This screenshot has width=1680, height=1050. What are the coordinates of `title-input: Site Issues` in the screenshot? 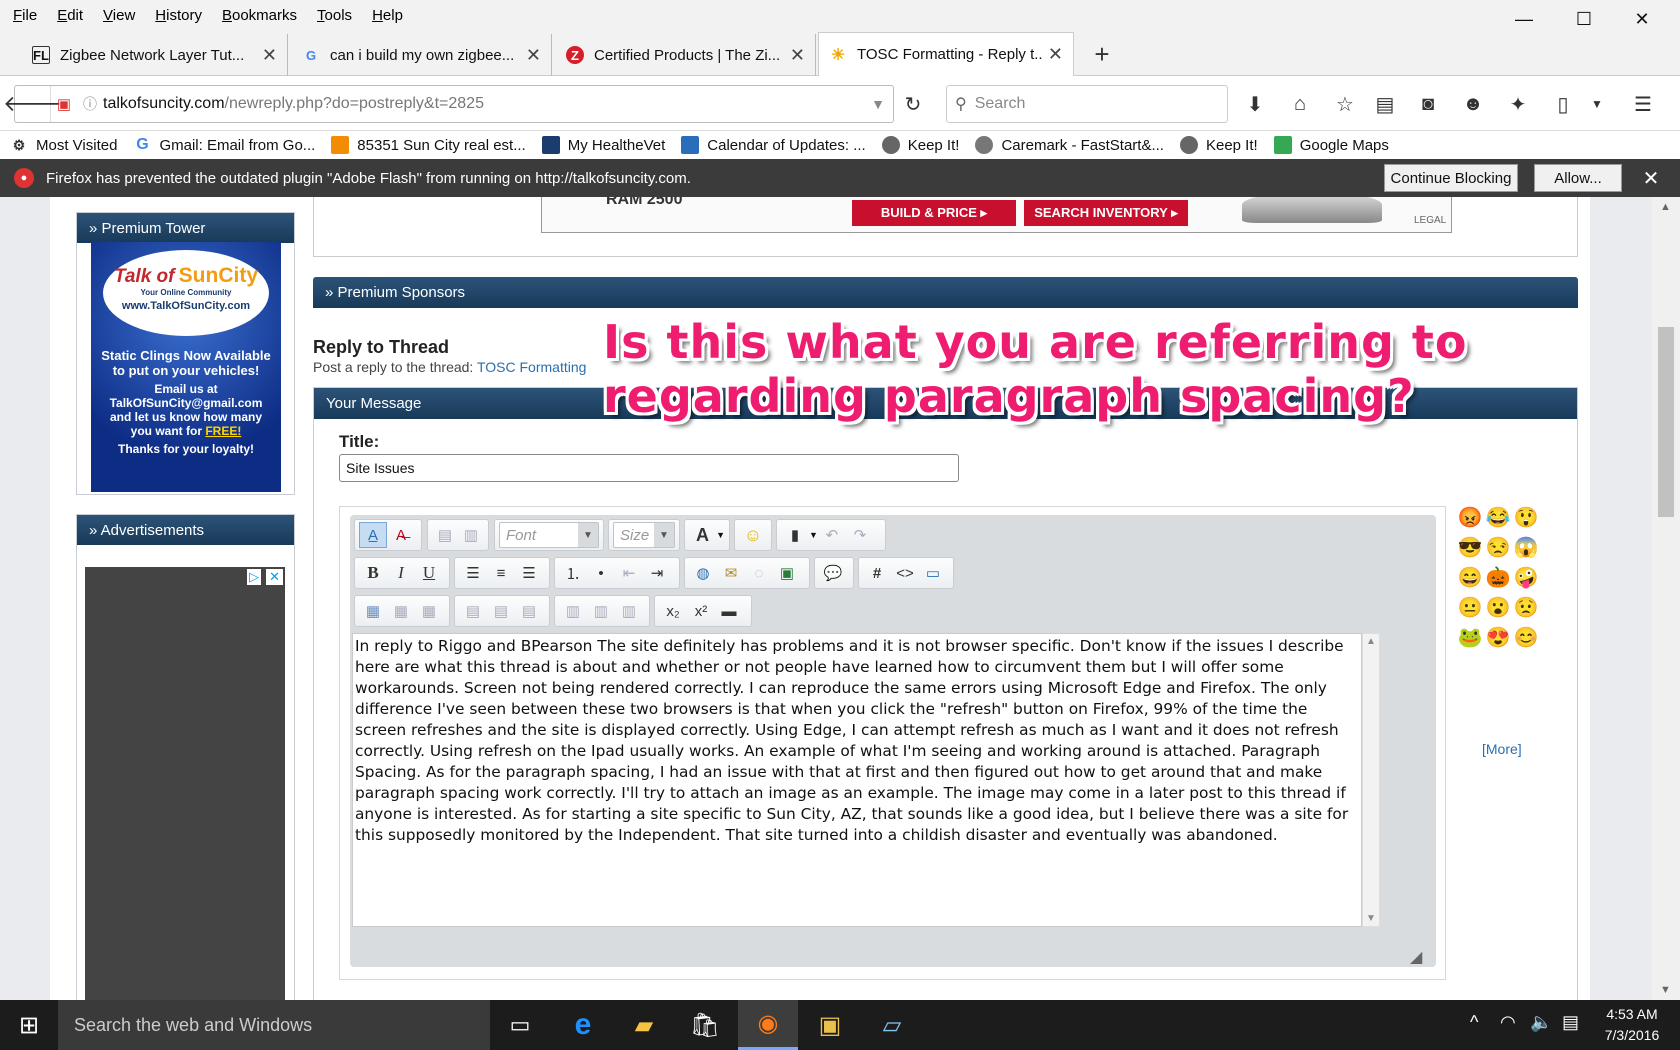 It's located at (649, 468).